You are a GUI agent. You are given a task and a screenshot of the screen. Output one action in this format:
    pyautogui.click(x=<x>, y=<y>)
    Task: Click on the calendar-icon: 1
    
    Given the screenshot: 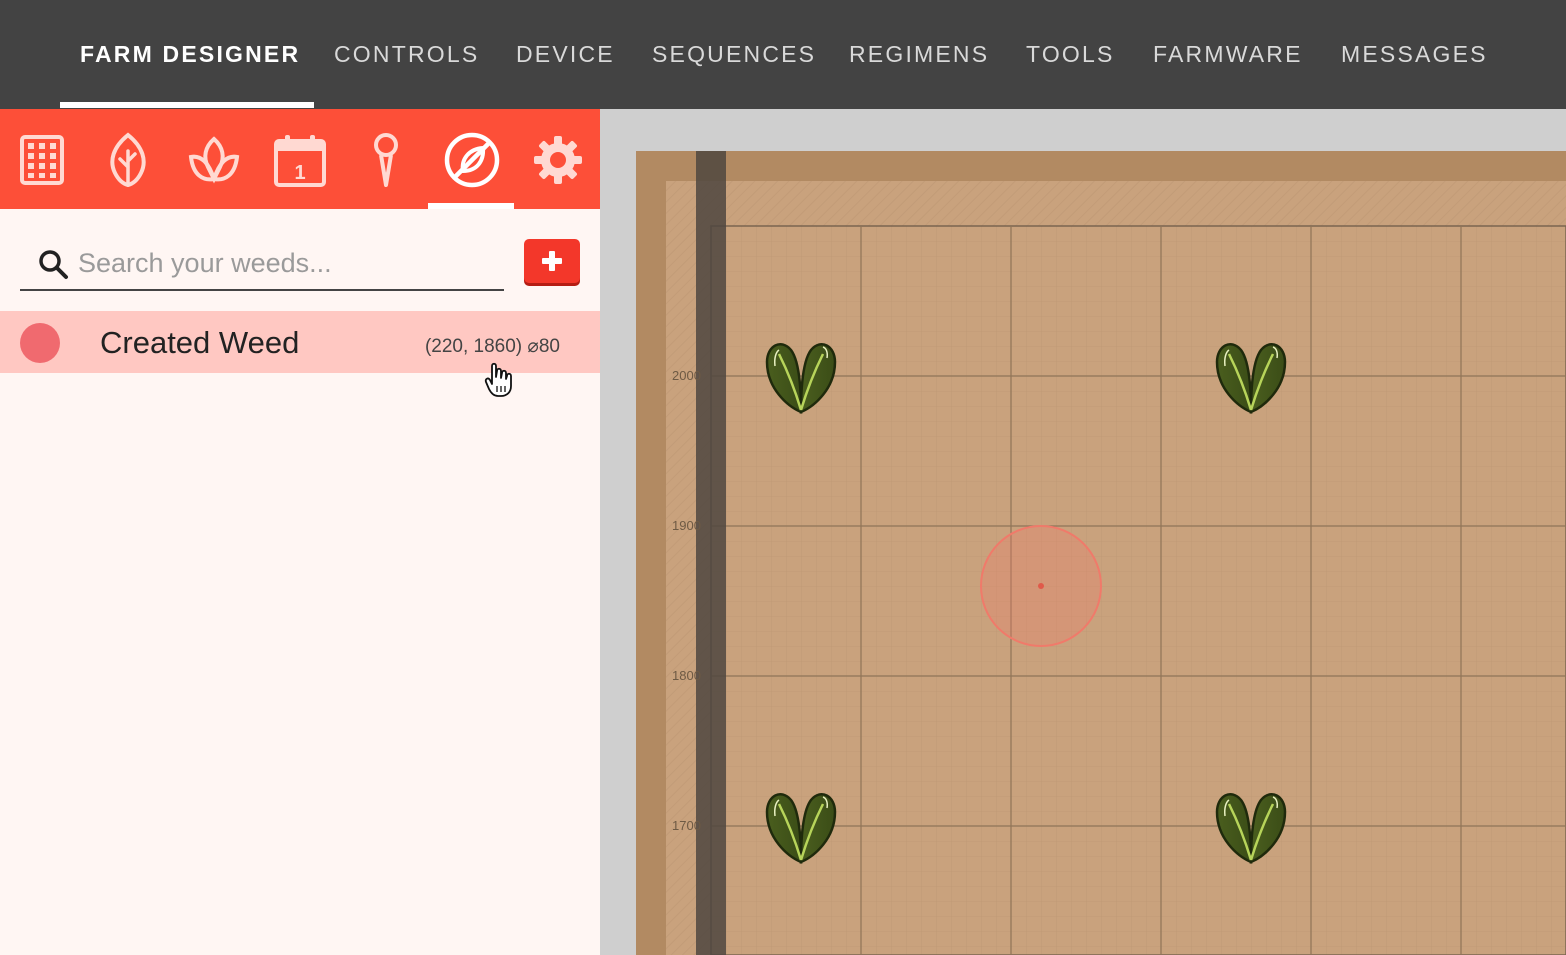 What is the action you would take?
    pyautogui.click(x=300, y=160)
    